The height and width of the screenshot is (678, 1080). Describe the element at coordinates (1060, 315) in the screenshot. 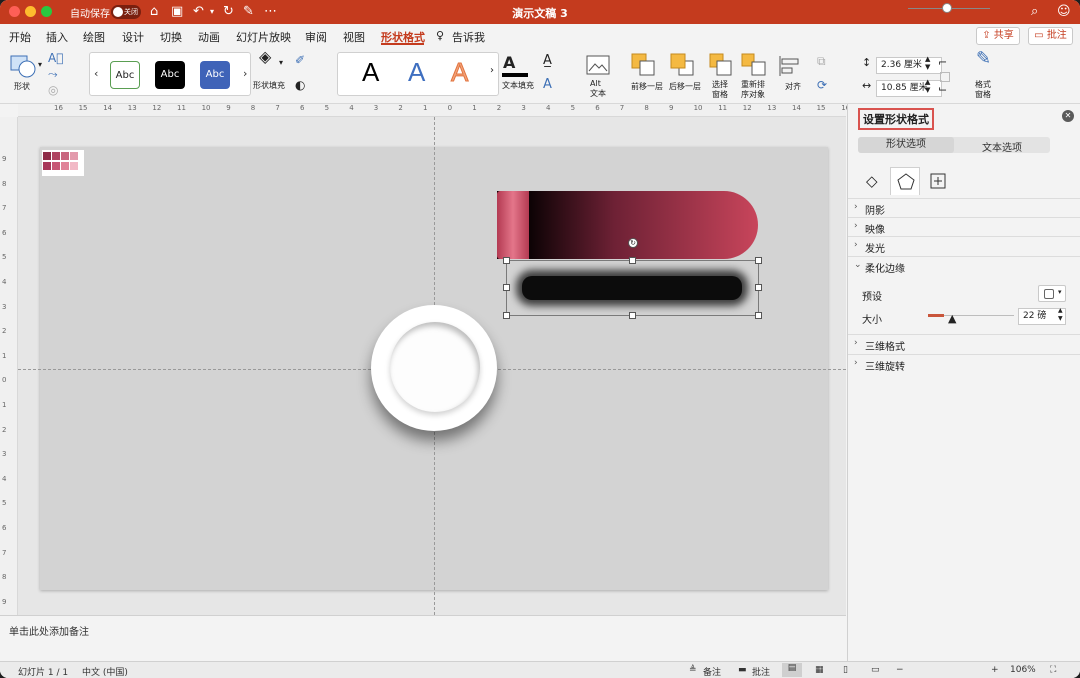

I see `size-stepper: ▲ ▼` at that location.